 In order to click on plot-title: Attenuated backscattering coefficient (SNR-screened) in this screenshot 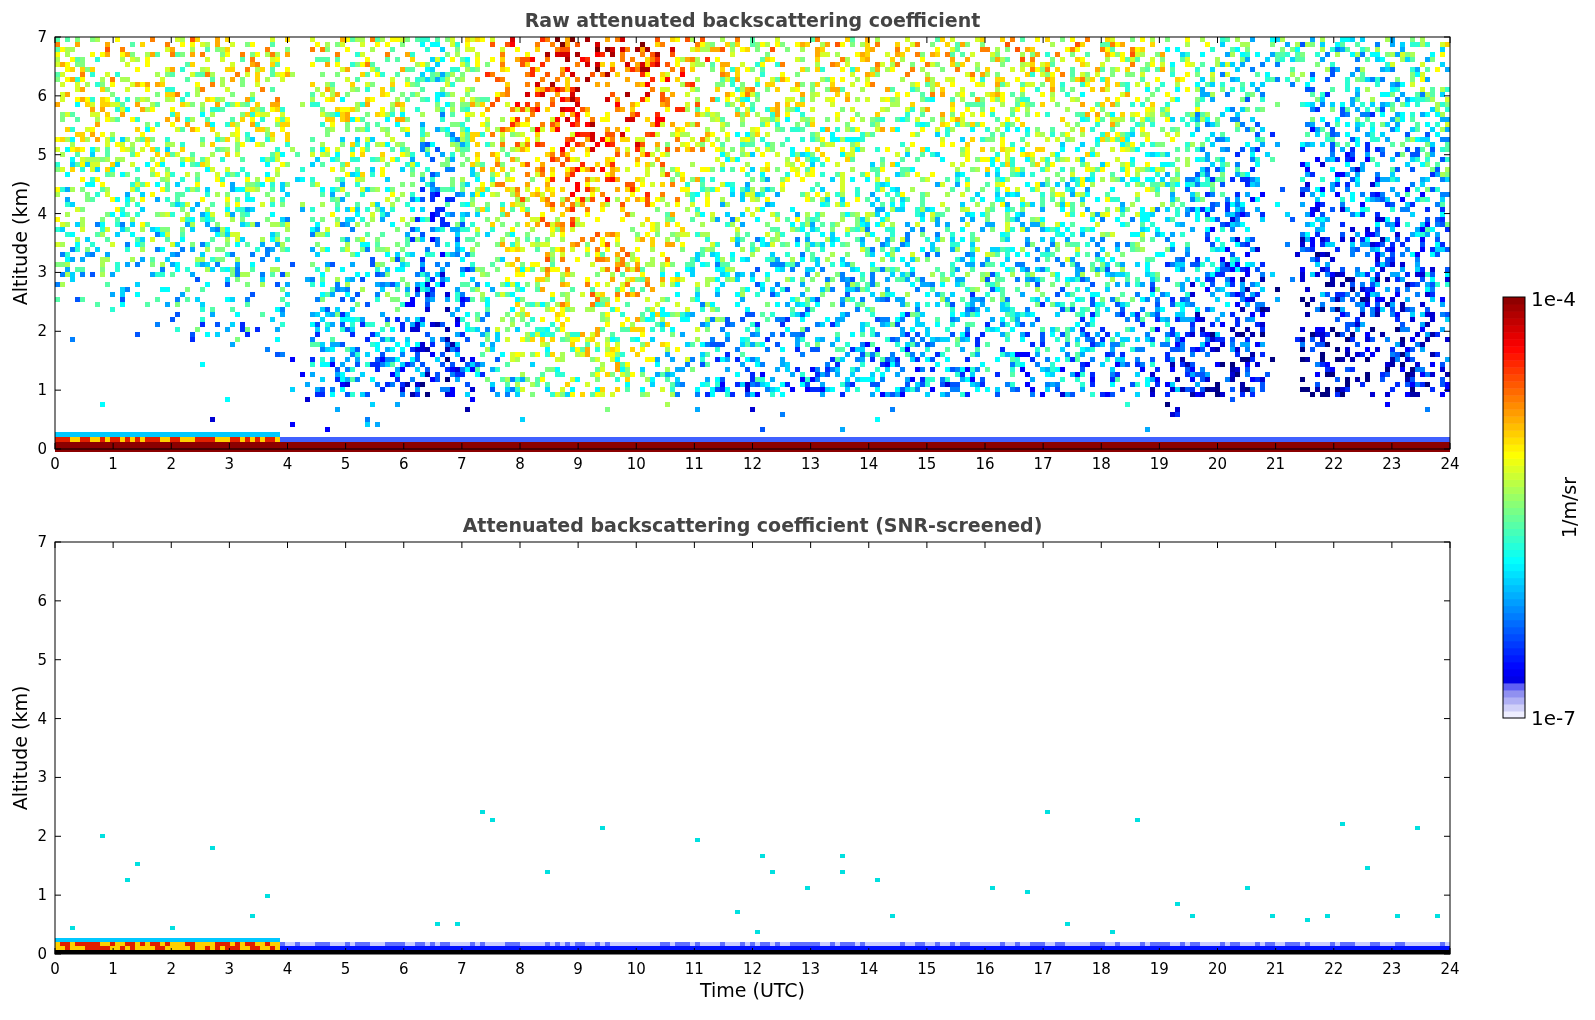, I will do `click(752, 525)`.